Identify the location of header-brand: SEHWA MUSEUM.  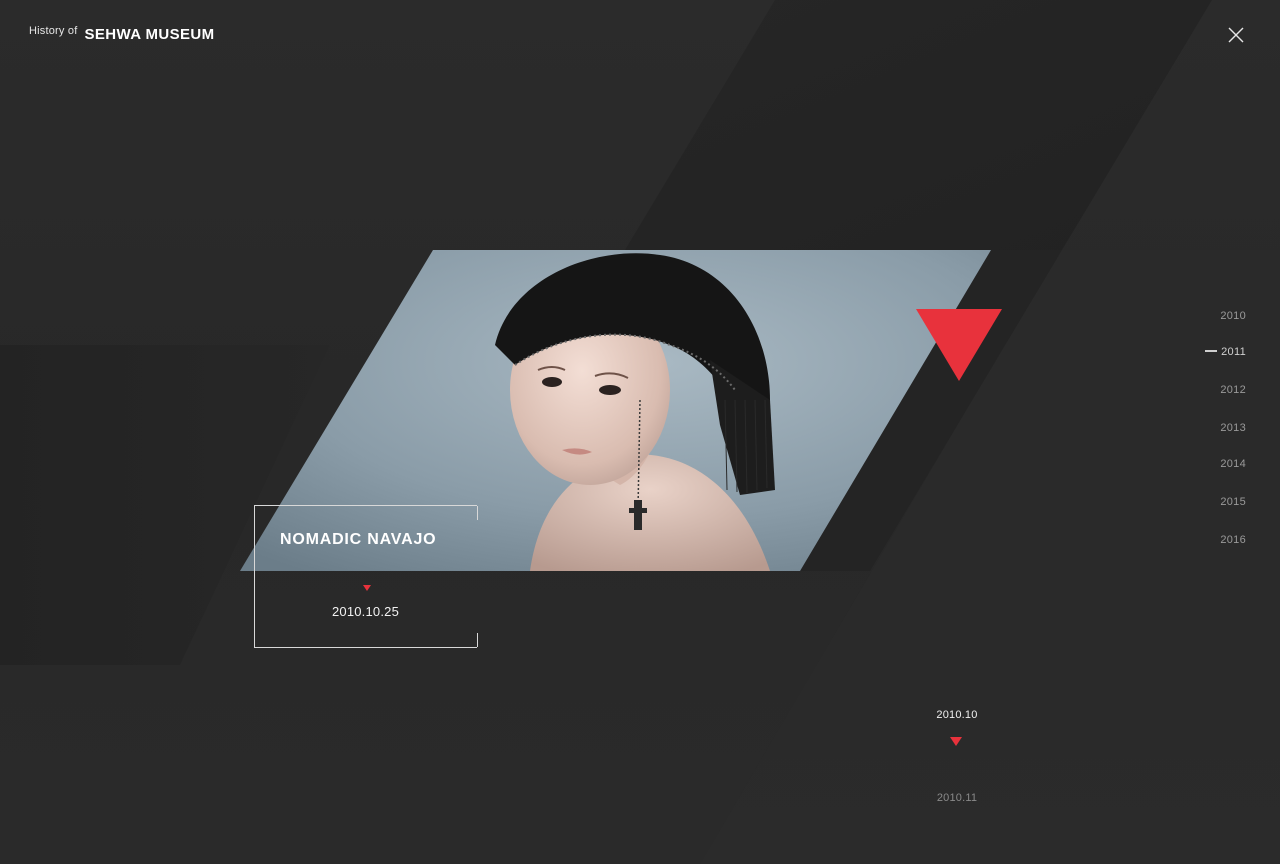
(149, 34).